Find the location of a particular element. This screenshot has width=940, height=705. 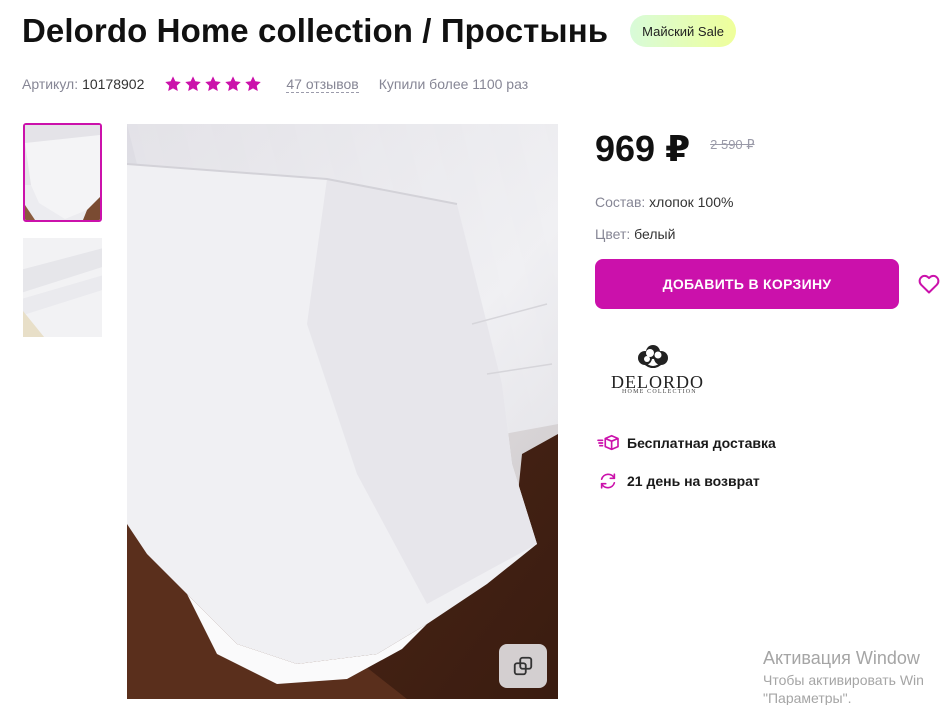

feature-return: 21 день на возврат is located at coordinates (678, 481).